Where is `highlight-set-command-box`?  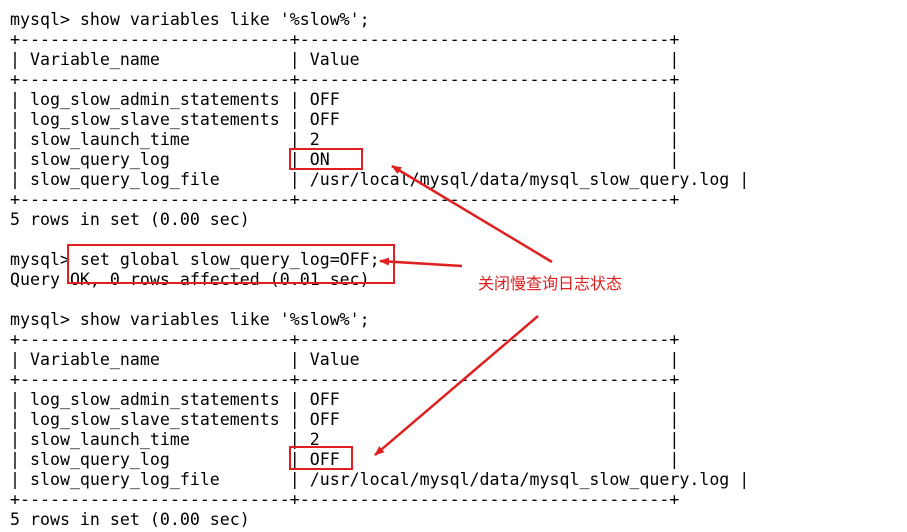
highlight-set-command-box is located at coordinates (231, 264).